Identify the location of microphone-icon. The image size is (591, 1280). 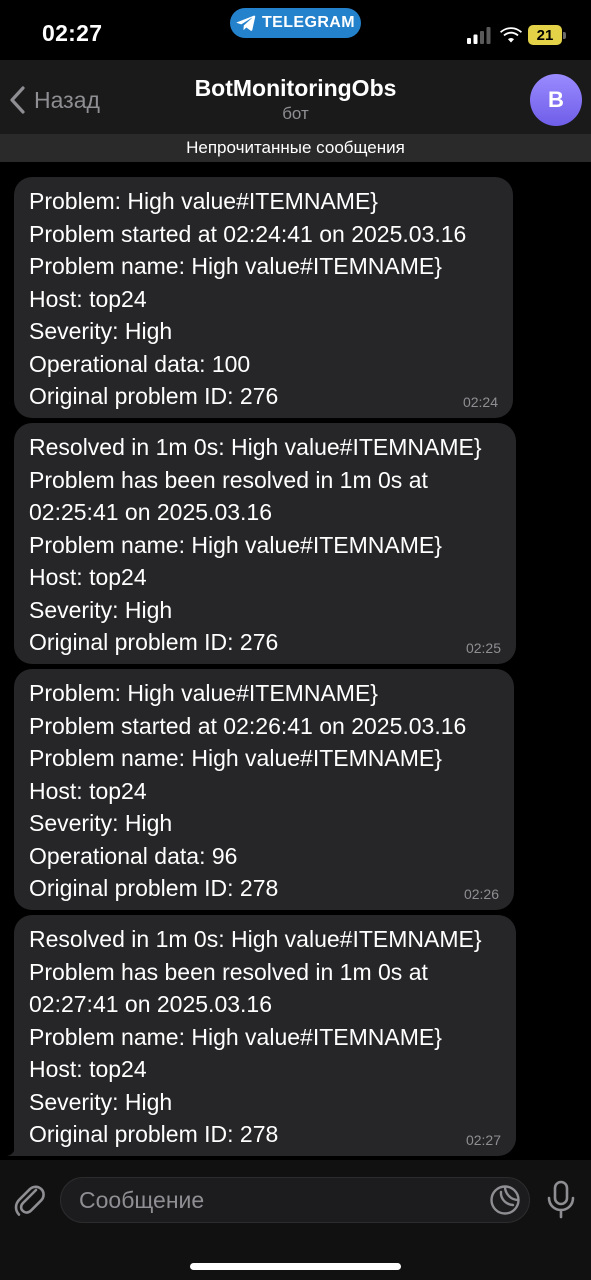
(561, 1200).